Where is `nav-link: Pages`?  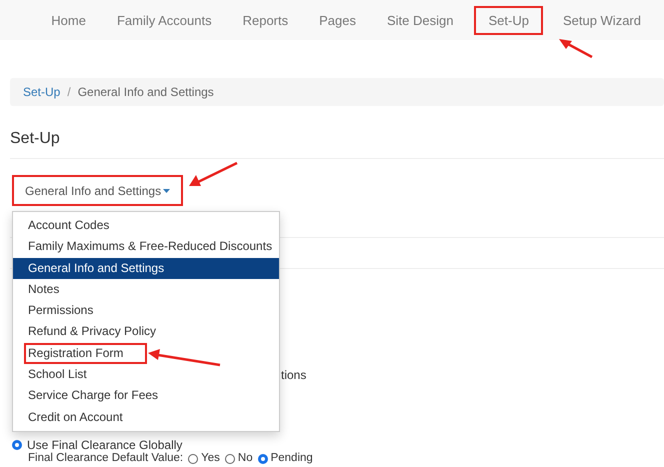 nav-link: Pages is located at coordinates (337, 20).